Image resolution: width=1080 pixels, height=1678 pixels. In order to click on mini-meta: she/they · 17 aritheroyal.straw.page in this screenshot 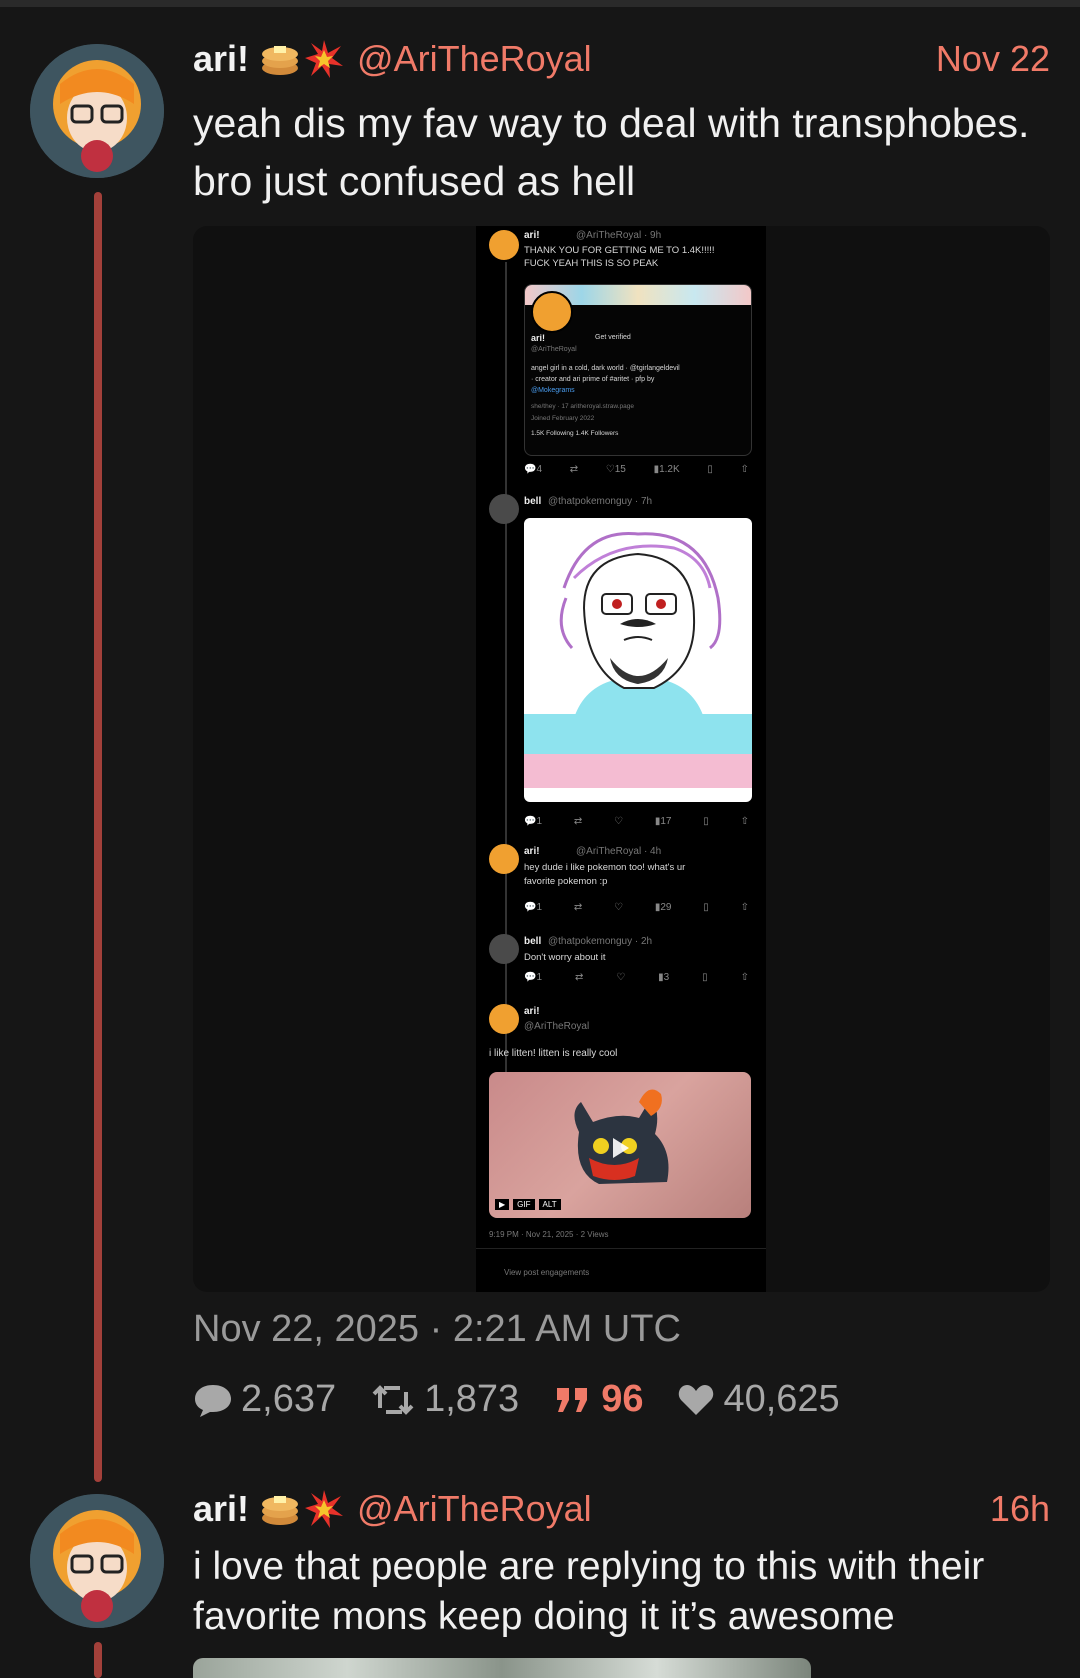, I will do `click(582, 406)`.